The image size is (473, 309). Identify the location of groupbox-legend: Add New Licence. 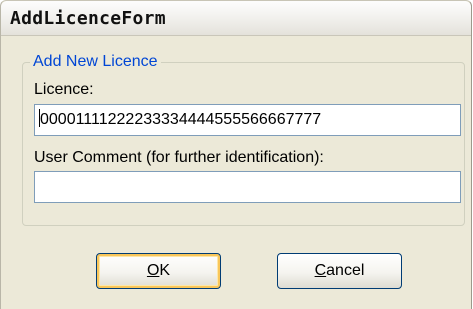
(95, 61).